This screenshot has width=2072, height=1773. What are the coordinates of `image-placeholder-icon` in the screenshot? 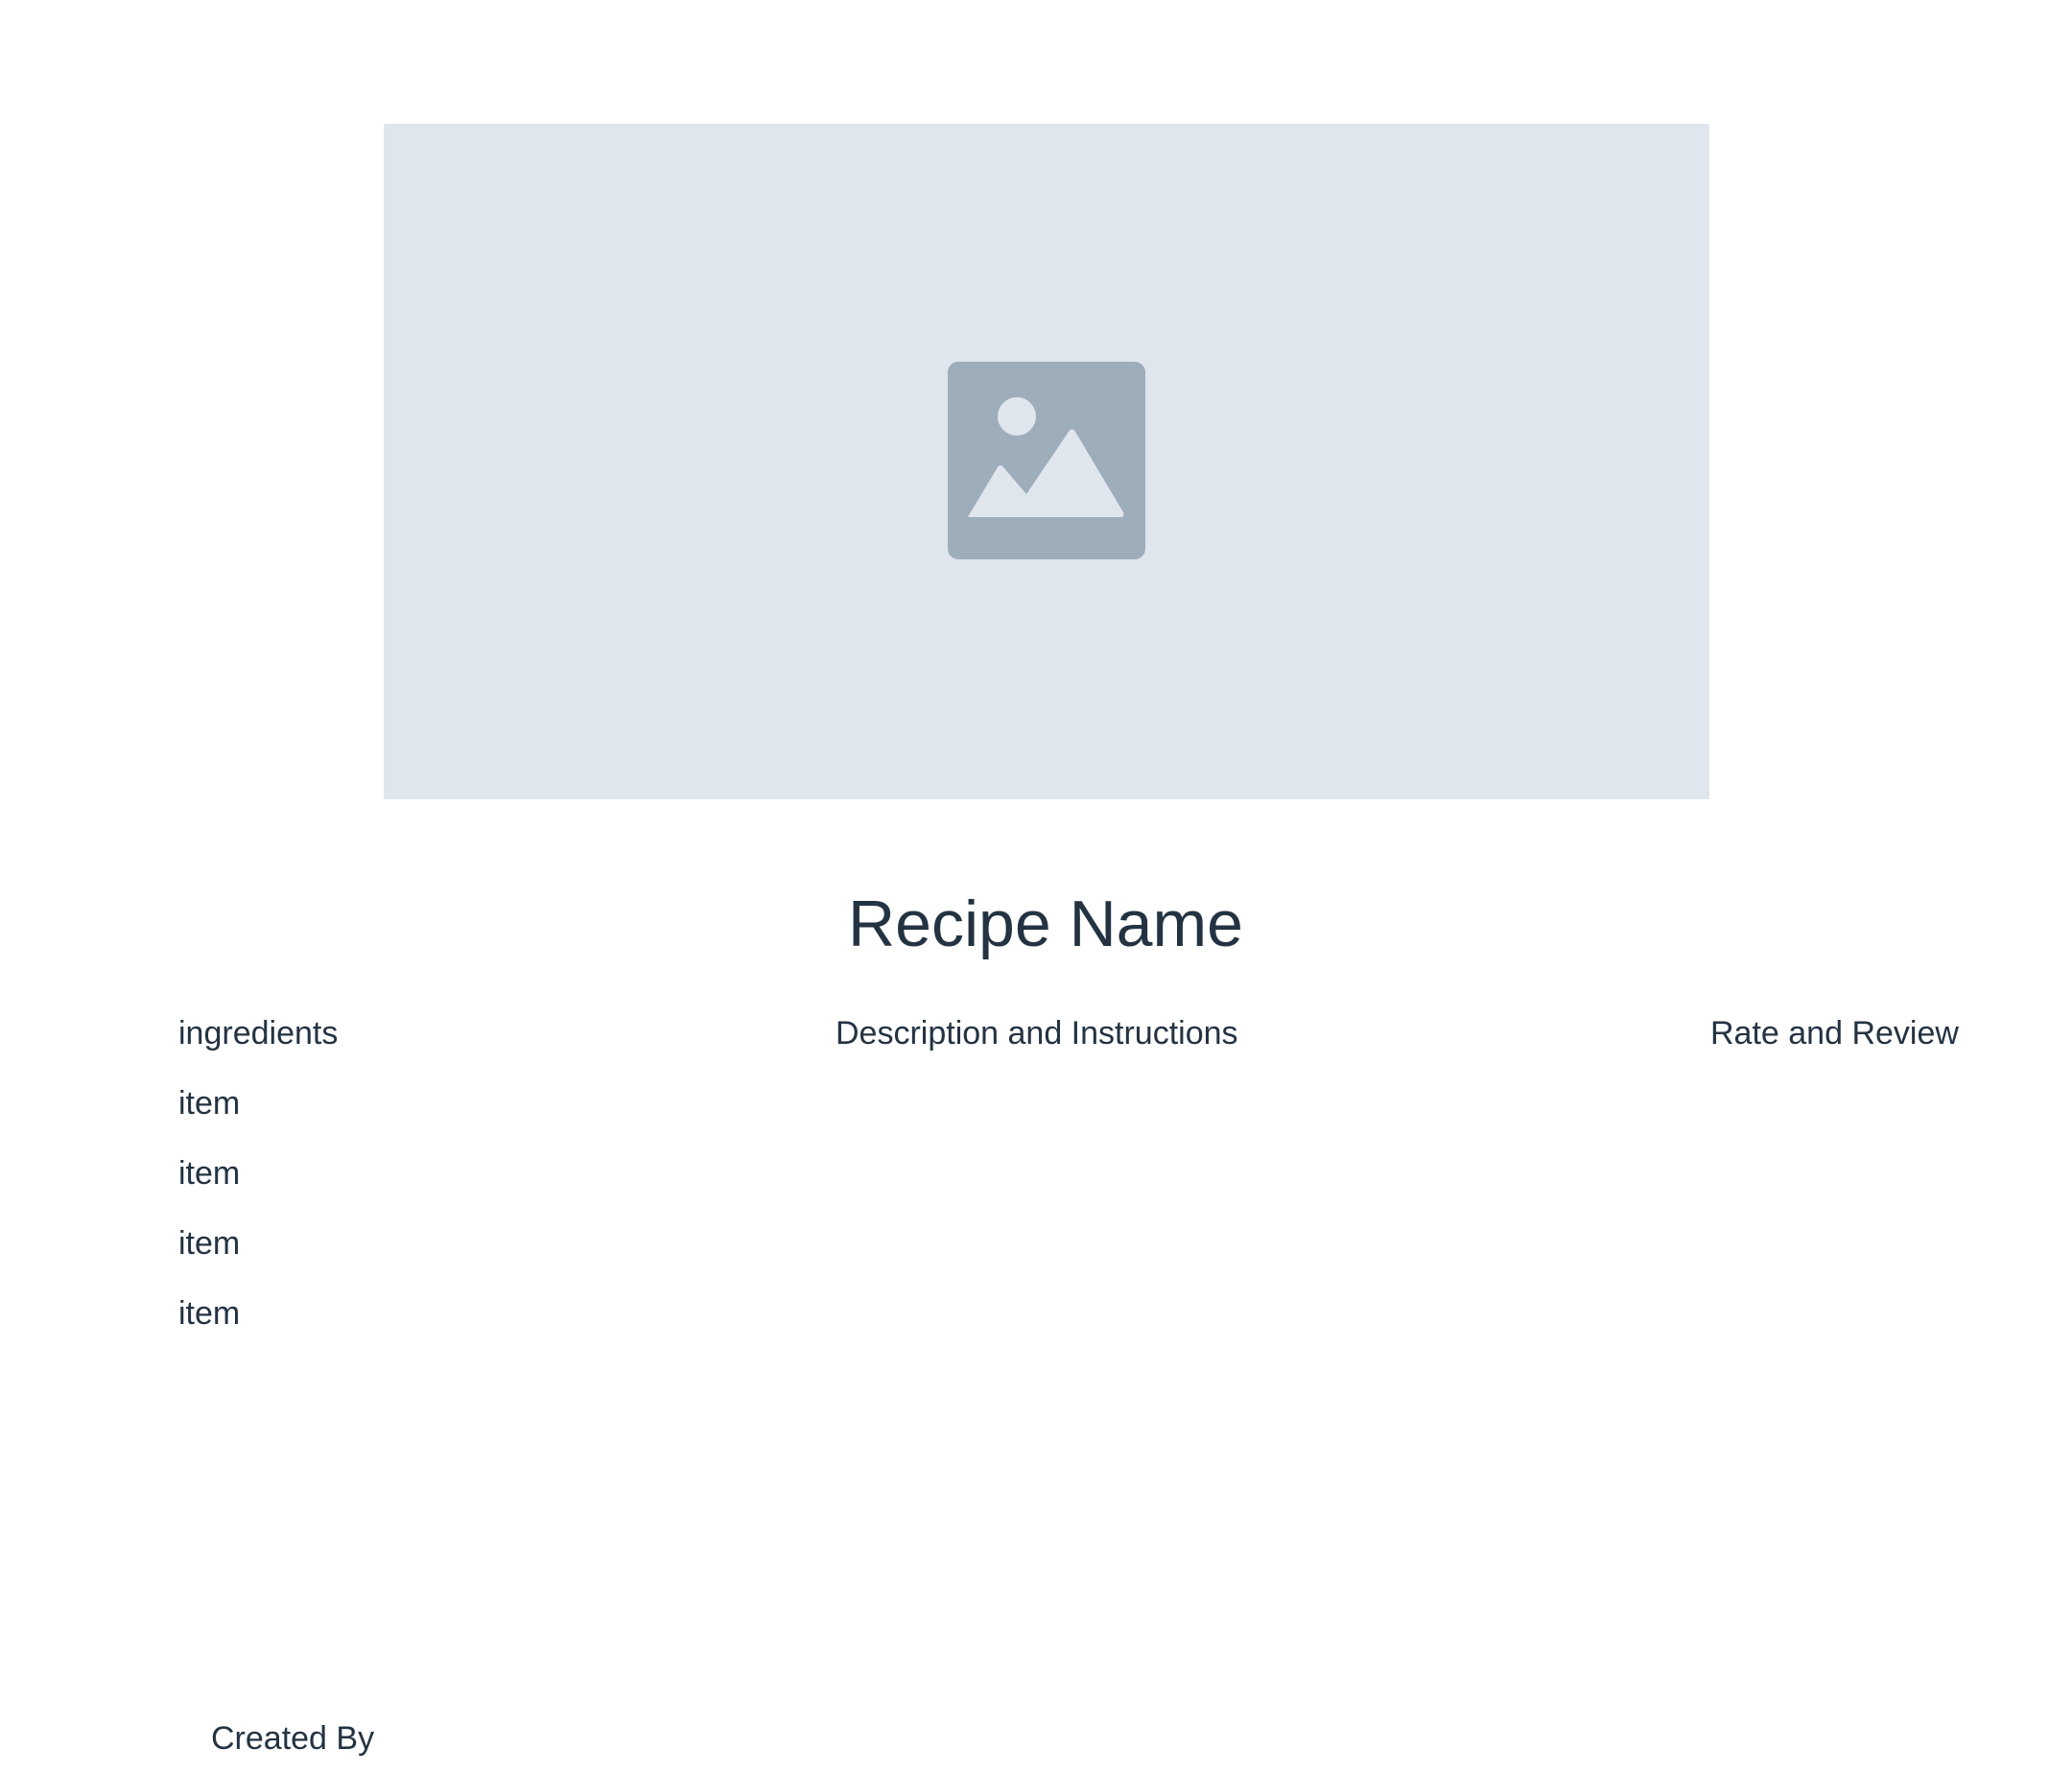 It's located at (1046, 460).